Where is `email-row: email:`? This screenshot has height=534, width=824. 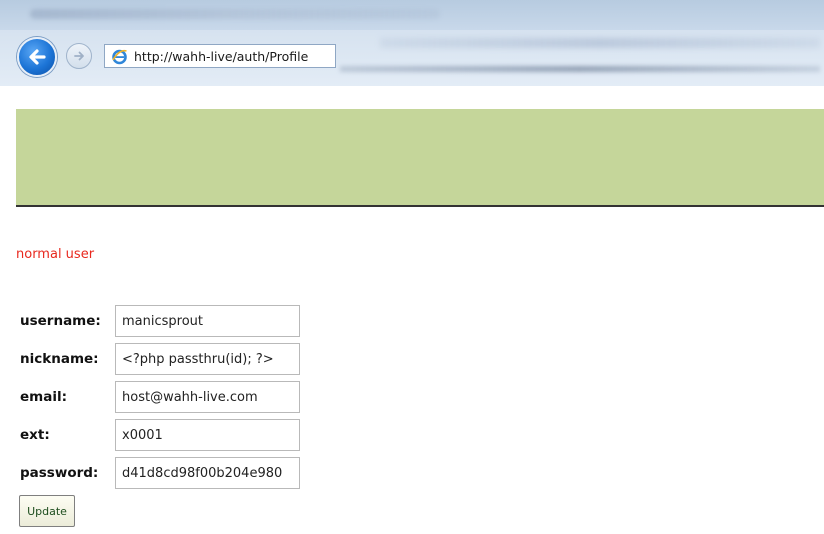
email-row: email: is located at coordinates (166, 397).